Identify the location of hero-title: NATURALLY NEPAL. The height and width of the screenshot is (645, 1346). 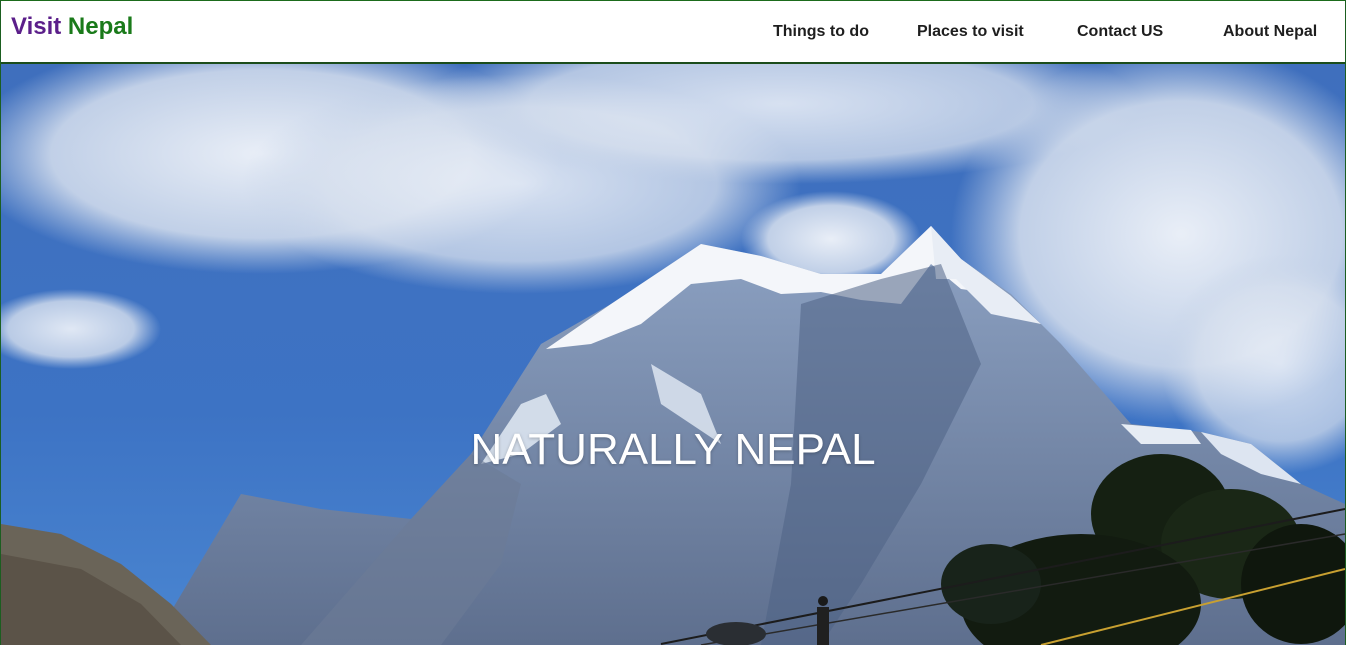
(673, 449).